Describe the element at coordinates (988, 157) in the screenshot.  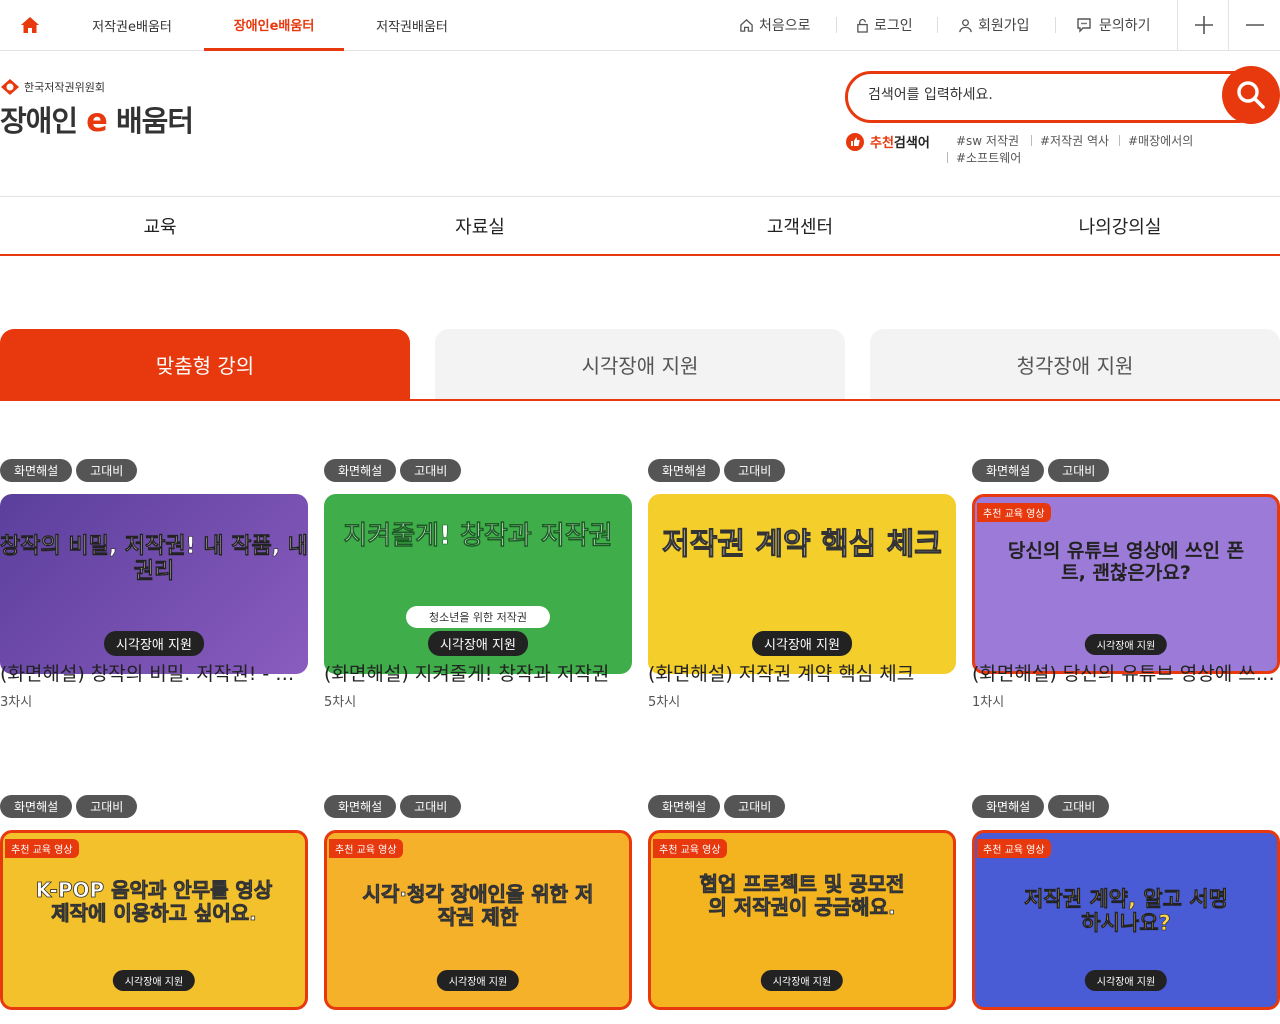
I see `keyword-software: #소프트웨어` at that location.